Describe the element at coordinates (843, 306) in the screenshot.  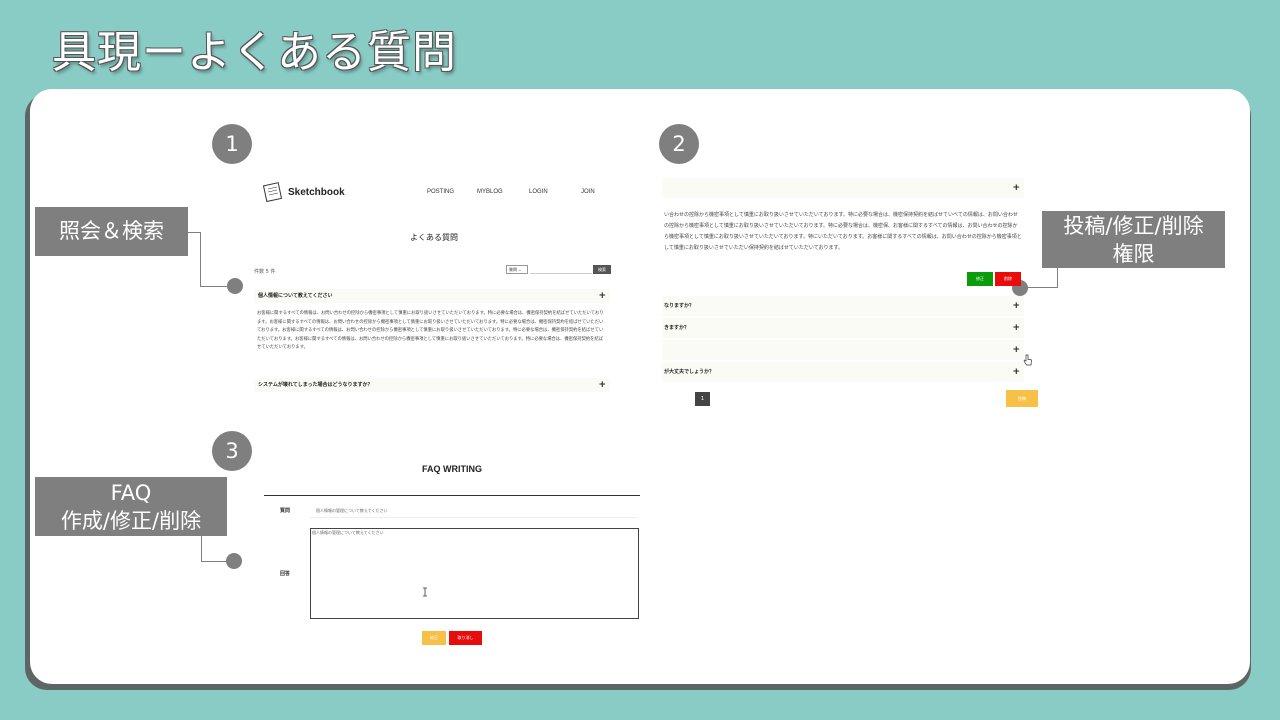
I see `faq-row: なりますか？ +` at that location.